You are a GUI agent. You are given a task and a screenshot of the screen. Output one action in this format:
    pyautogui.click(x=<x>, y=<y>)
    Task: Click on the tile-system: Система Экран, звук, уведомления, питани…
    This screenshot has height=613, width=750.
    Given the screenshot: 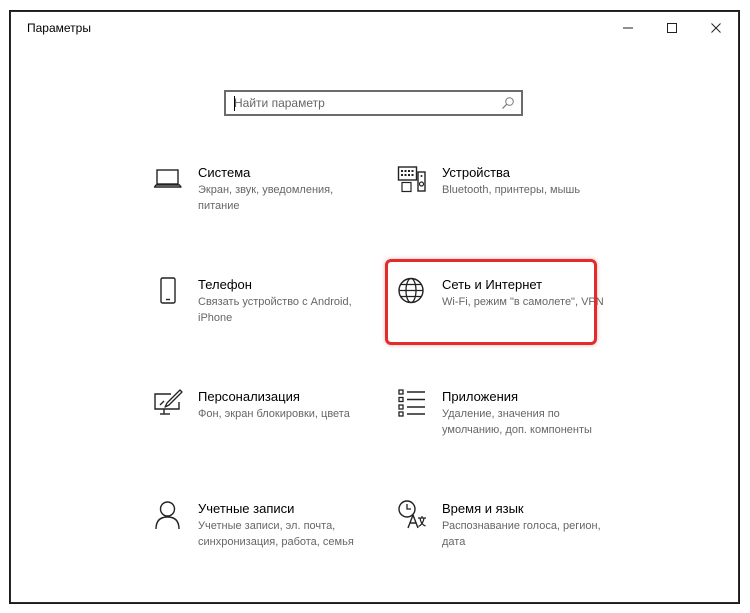 What is the action you would take?
    pyautogui.click(x=260, y=199)
    